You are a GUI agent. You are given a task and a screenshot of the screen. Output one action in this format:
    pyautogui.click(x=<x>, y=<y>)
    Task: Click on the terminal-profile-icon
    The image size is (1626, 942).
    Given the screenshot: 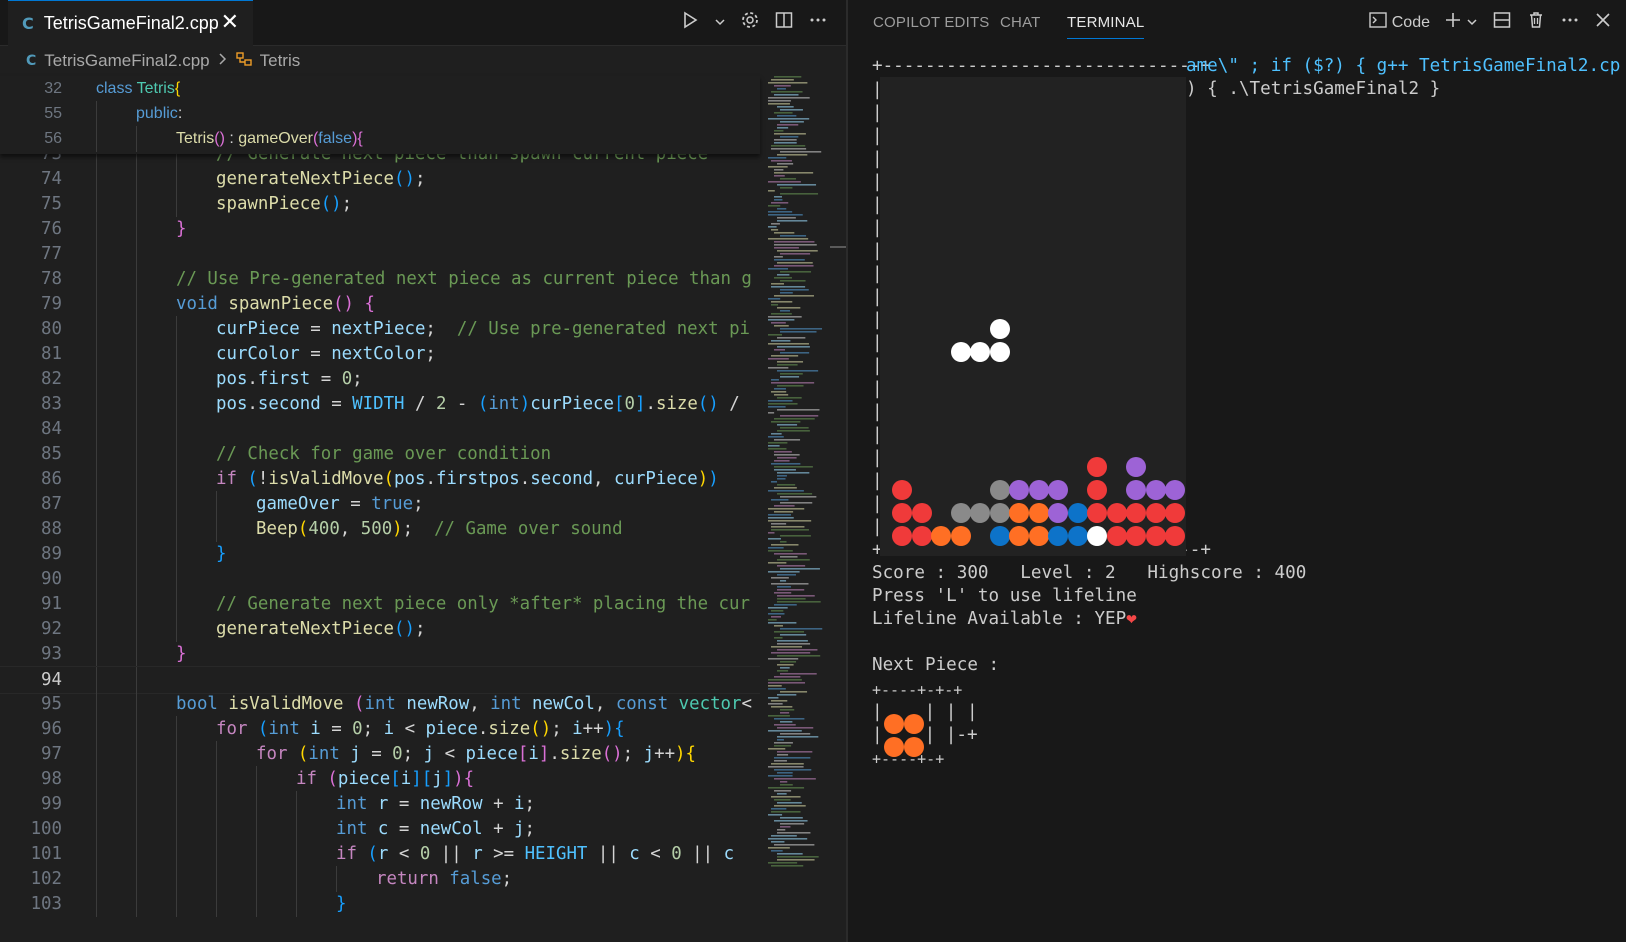 What is the action you would take?
    pyautogui.click(x=1378, y=22)
    